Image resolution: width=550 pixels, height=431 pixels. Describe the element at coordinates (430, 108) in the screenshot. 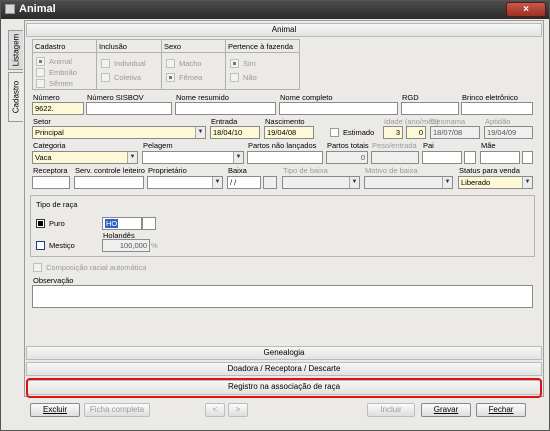

I see `rgd-input` at that location.